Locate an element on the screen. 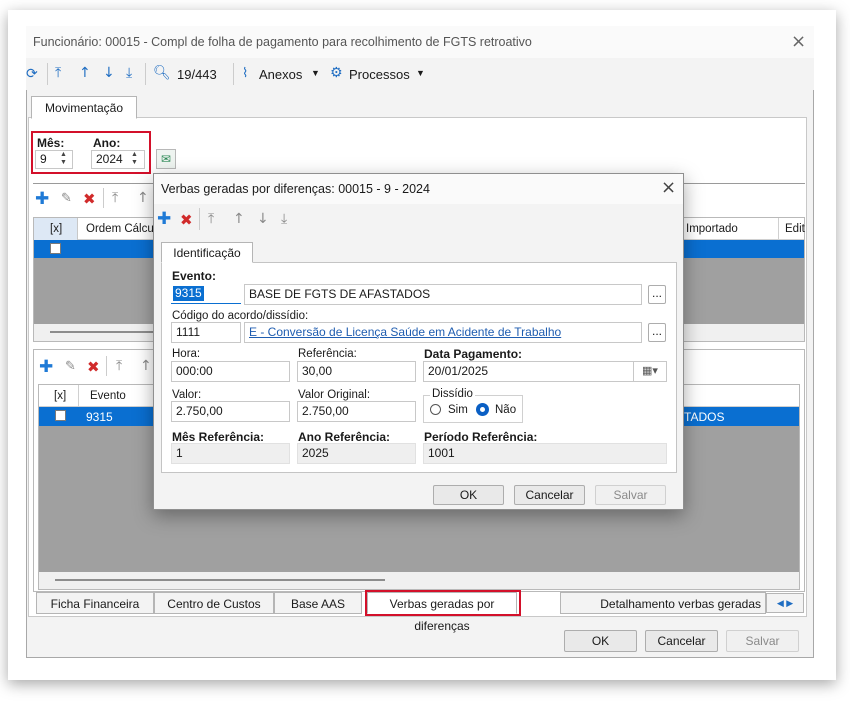 The width and height of the screenshot is (850, 706). tab-movimentacao: Movimentação is located at coordinates (84, 107).